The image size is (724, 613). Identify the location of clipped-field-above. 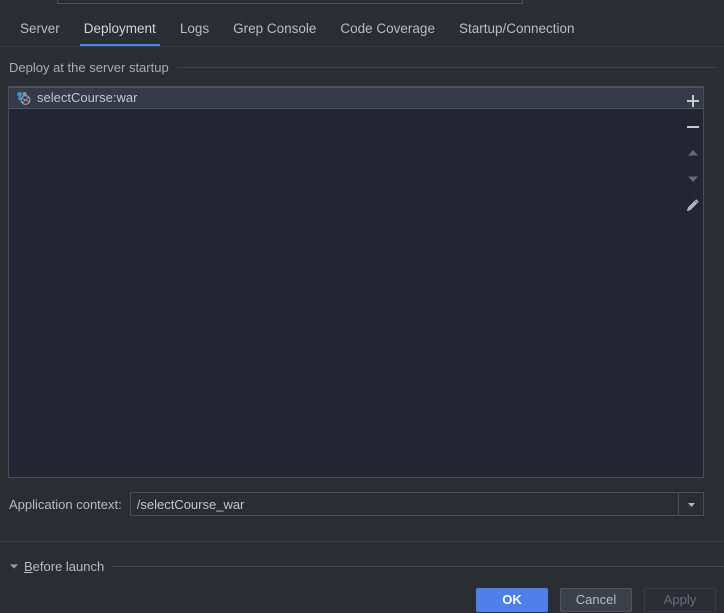
(290, 2).